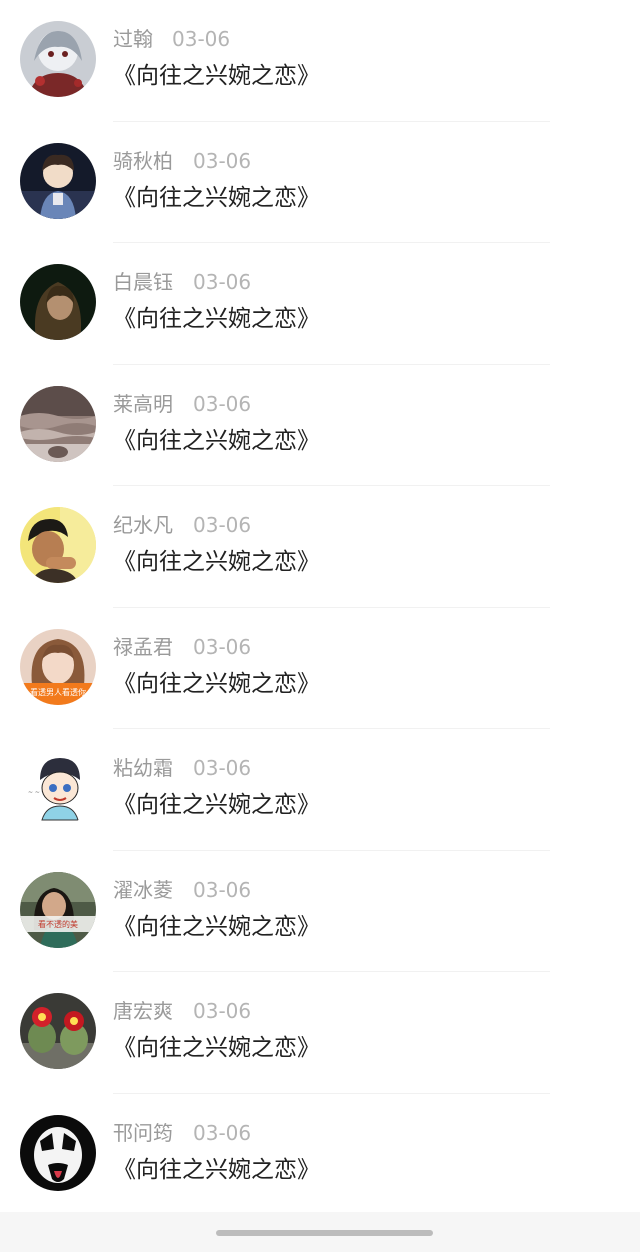 Image resolution: width=640 pixels, height=1252 pixels. I want to click on commenter-name: 禄孟君, so click(143, 647).